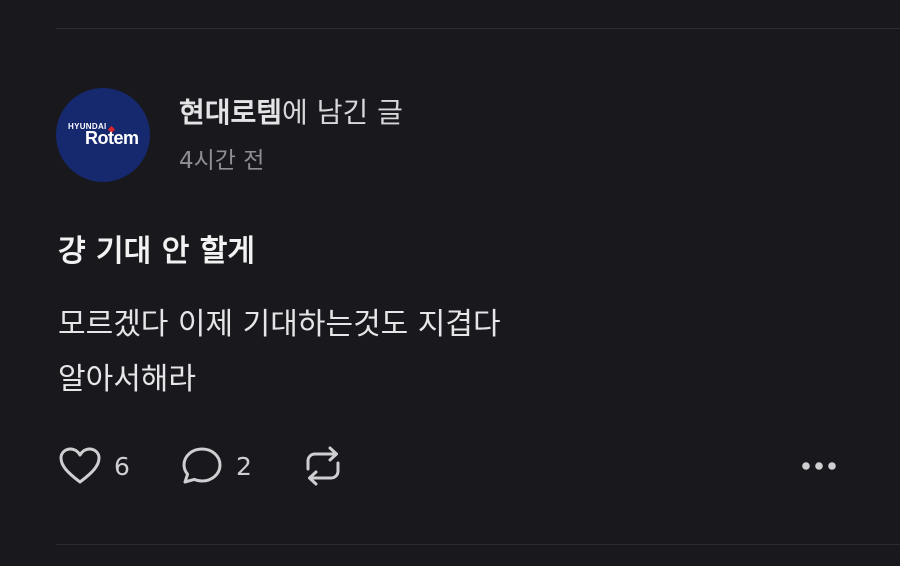  What do you see at coordinates (244, 466) in the screenshot?
I see `reply-count: 2` at bounding box center [244, 466].